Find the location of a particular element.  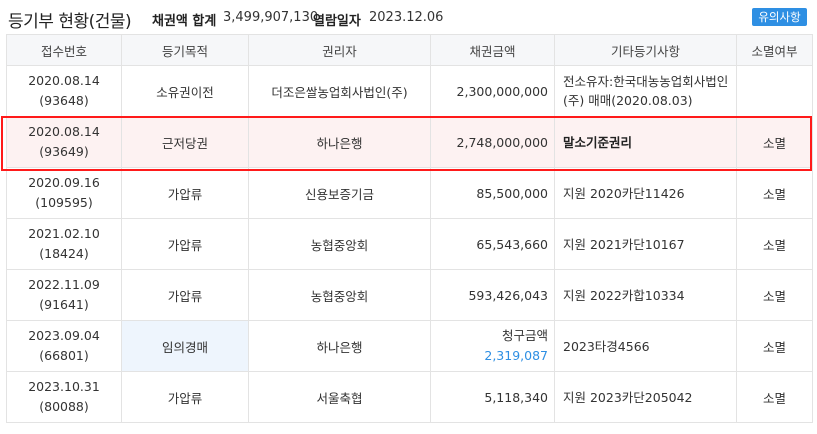

column-header-purpose: 등기목적 is located at coordinates (185, 50).